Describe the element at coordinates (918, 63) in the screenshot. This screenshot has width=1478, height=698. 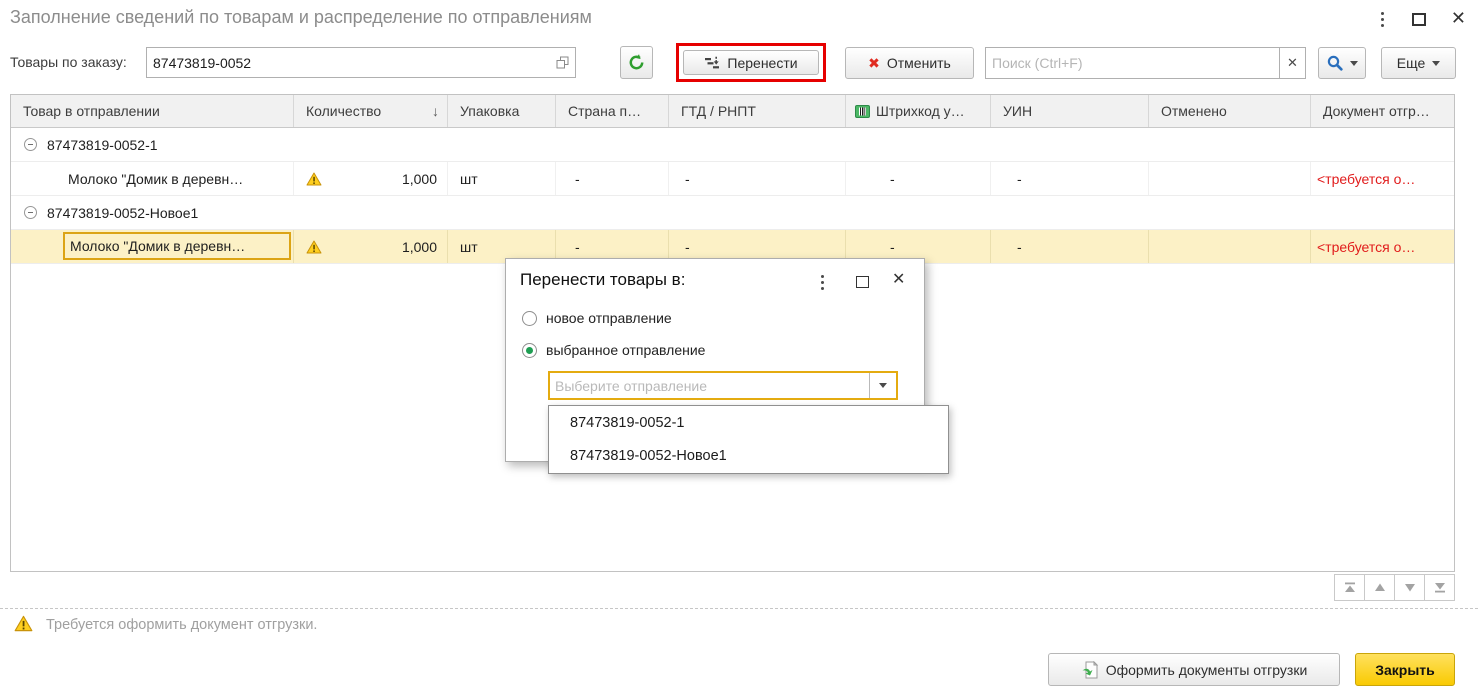
I see `cancel-button-label: Отменить` at that location.